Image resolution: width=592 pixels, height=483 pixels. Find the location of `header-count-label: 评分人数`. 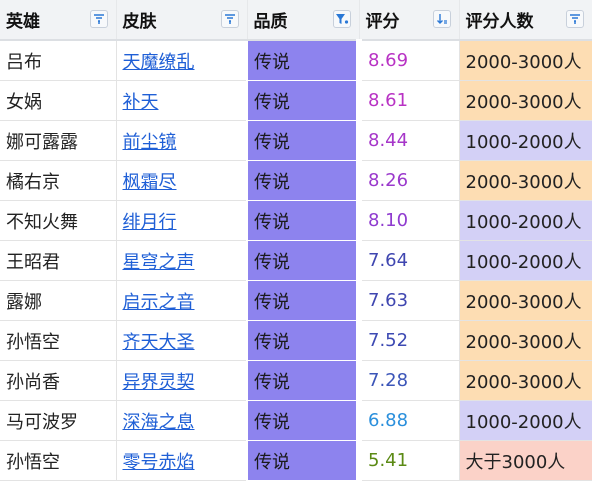

header-count-label: 评分人数 is located at coordinates (499, 22).